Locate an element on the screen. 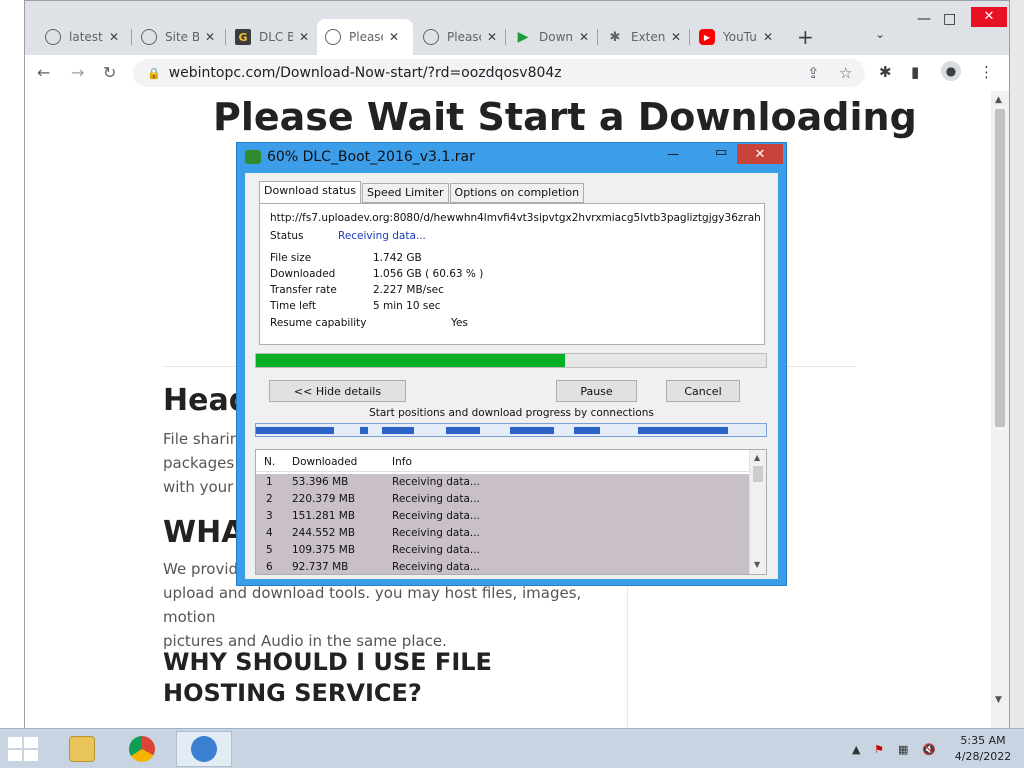 This screenshot has height=768, width=1024. file-explorer-task is located at coordinates (82, 749).